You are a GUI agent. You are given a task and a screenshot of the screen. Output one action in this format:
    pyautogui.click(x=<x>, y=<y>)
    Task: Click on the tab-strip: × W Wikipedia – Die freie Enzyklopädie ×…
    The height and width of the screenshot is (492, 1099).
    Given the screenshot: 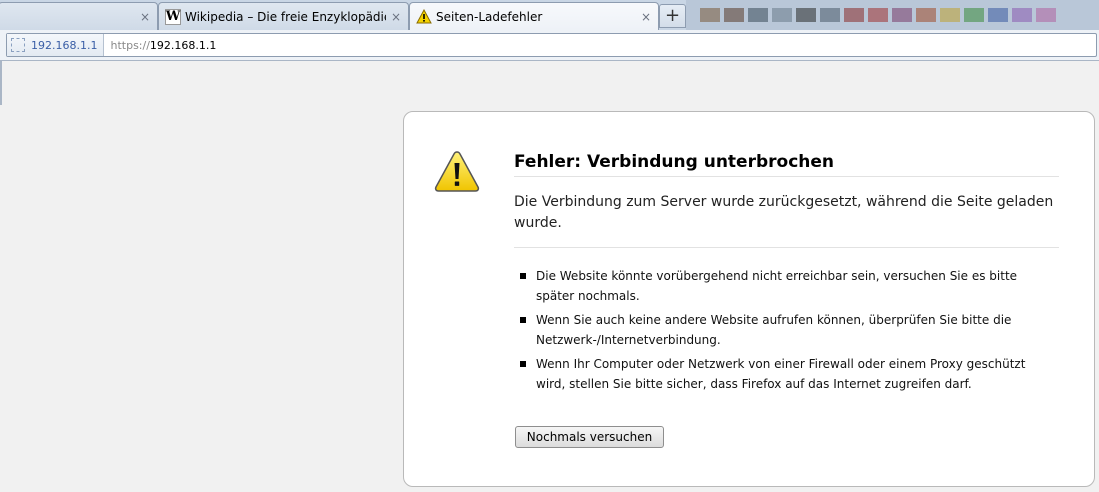 What is the action you would take?
    pyautogui.click(x=549, y=15)
    